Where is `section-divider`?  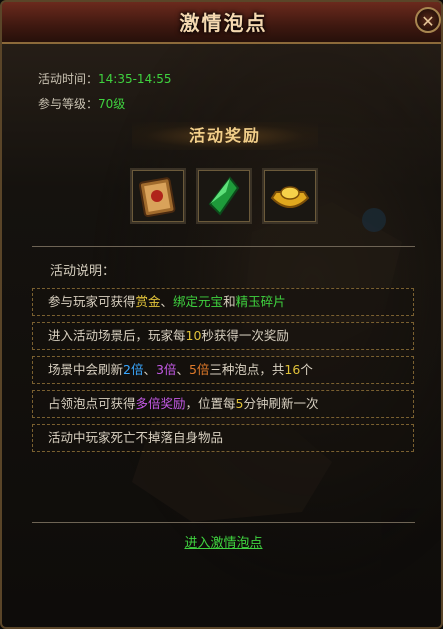 section-divider is located at coordinates (223, 246).